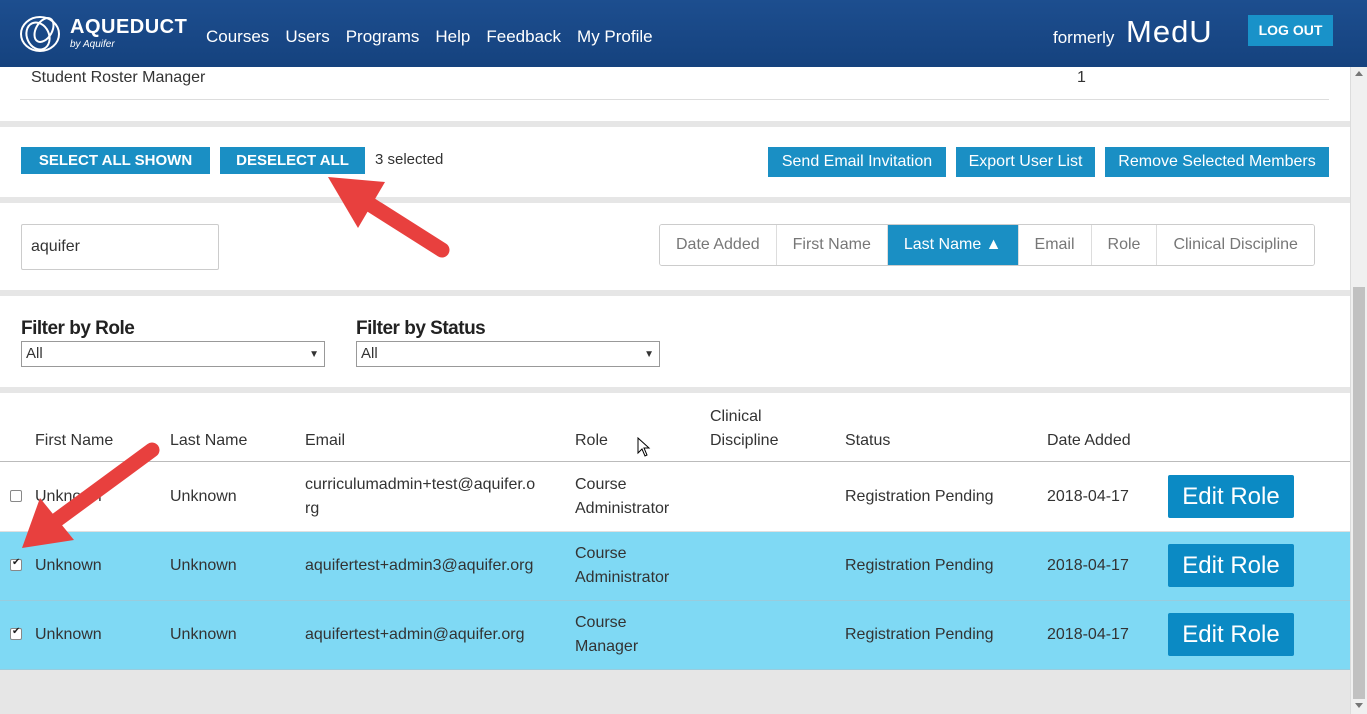 The image size is (1367, 714). Describe the element at coordinates (383, 37) in the screenshot. I see `nav-programs: Programs` at that location.